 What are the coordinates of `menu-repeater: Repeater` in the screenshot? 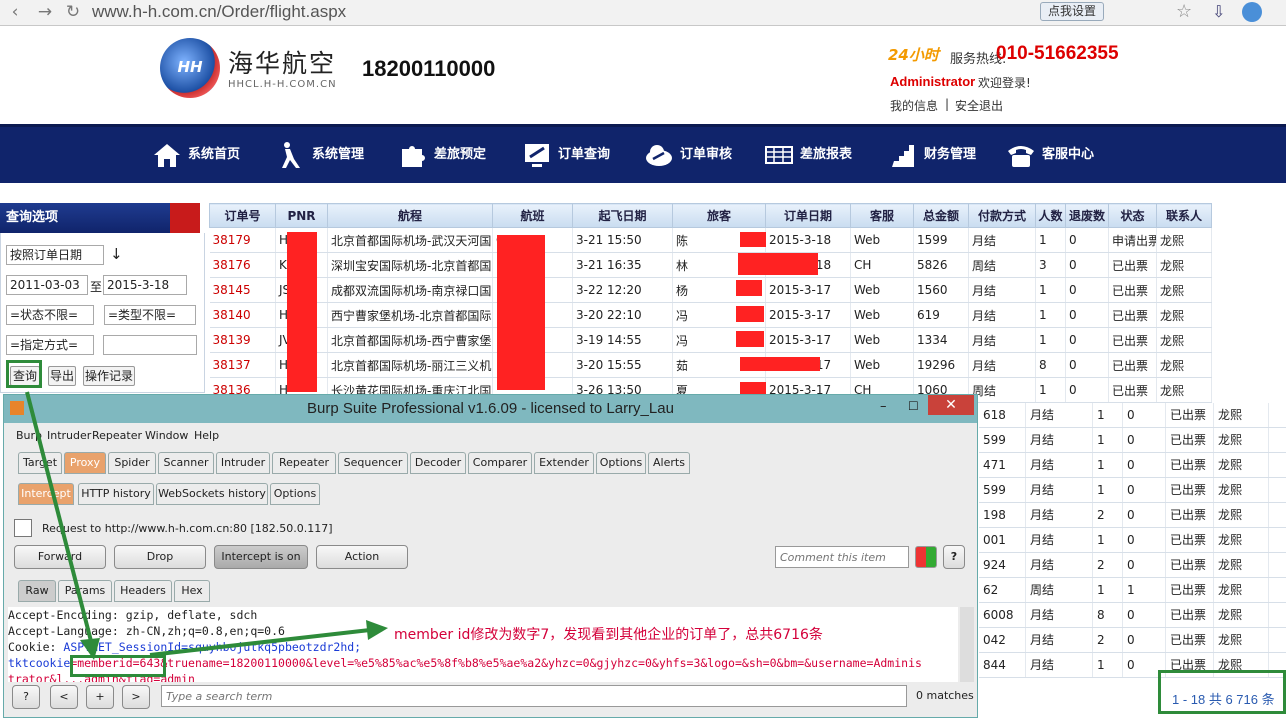 It's located at (117, 435).